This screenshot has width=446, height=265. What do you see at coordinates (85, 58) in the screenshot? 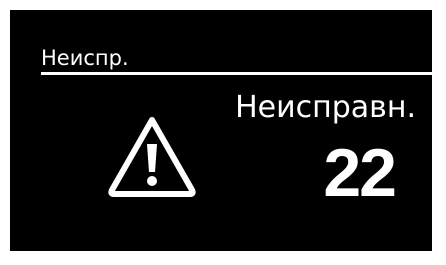
I see `header-title: Неиспр.` at bounding box center [85, 58].